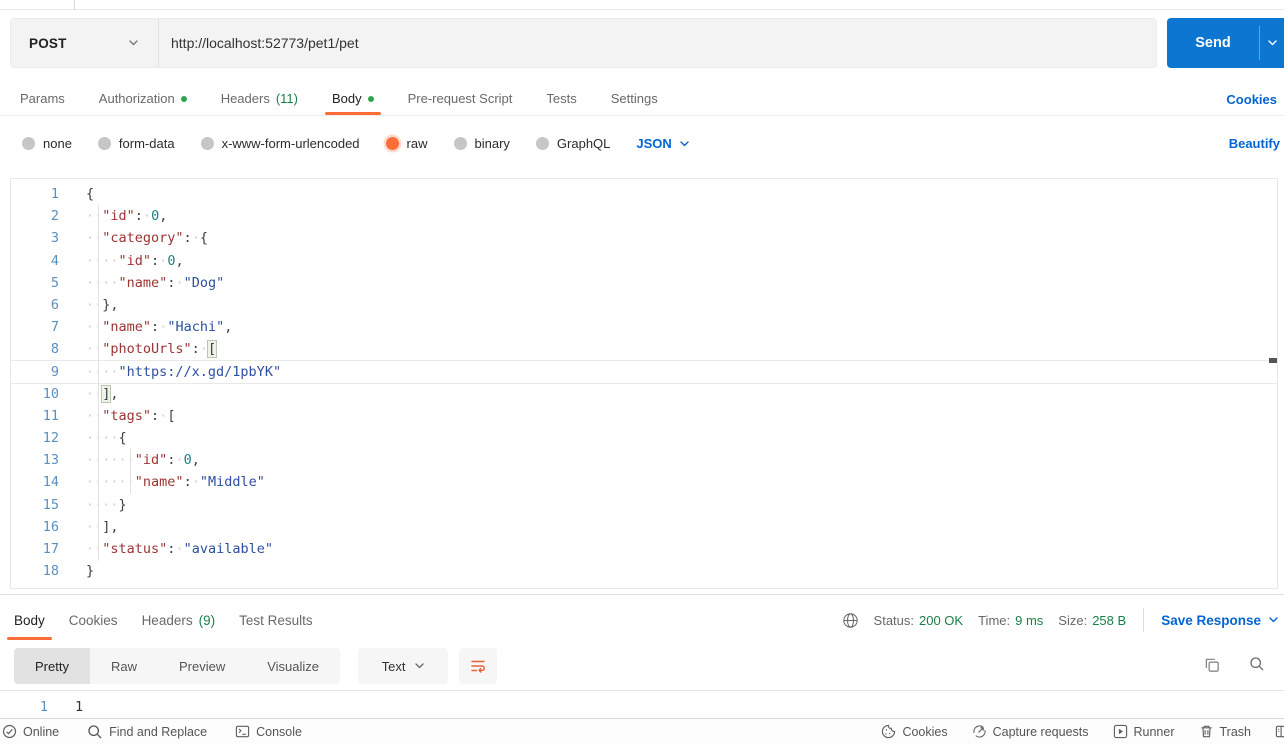 The height and width of the screenshot is (744, 1284). Describe the element at coordinates (914, 731) in the screenshot. I see `cookies-button: Cookies` at that location.